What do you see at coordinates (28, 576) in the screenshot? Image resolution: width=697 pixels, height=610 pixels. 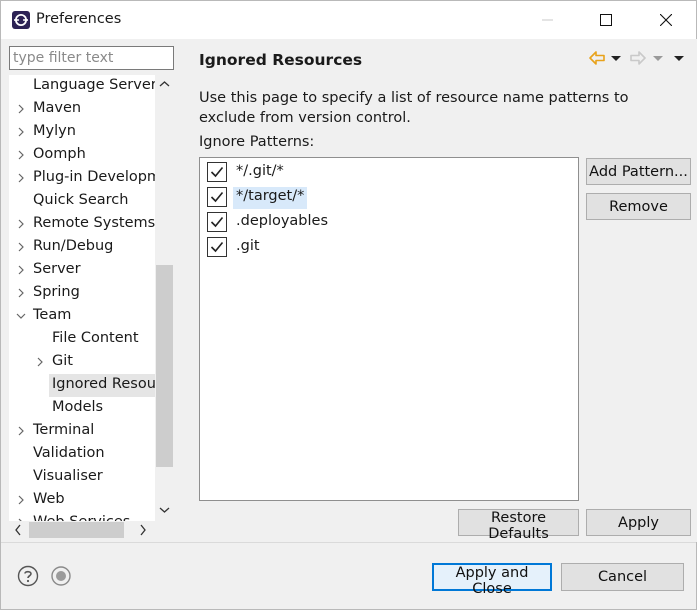 I see `help-icon` at bounding box center [28, 576].